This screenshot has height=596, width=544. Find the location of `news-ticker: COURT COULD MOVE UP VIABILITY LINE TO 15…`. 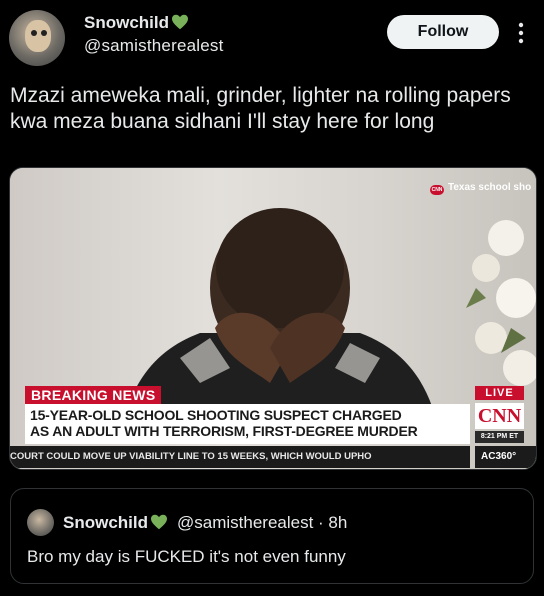

news-ticker: COURT COULD MOVE UP VIABILITY LINE TO 15… is located at coordinates (240, 457).